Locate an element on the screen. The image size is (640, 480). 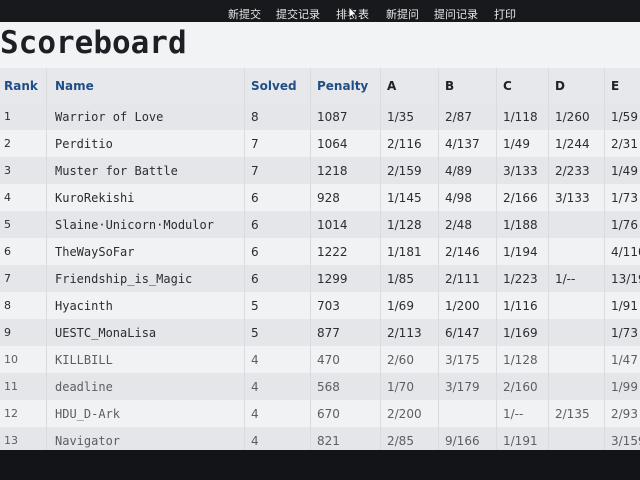
problem-c-result: 1/118 is located at coordinates (522, 116).